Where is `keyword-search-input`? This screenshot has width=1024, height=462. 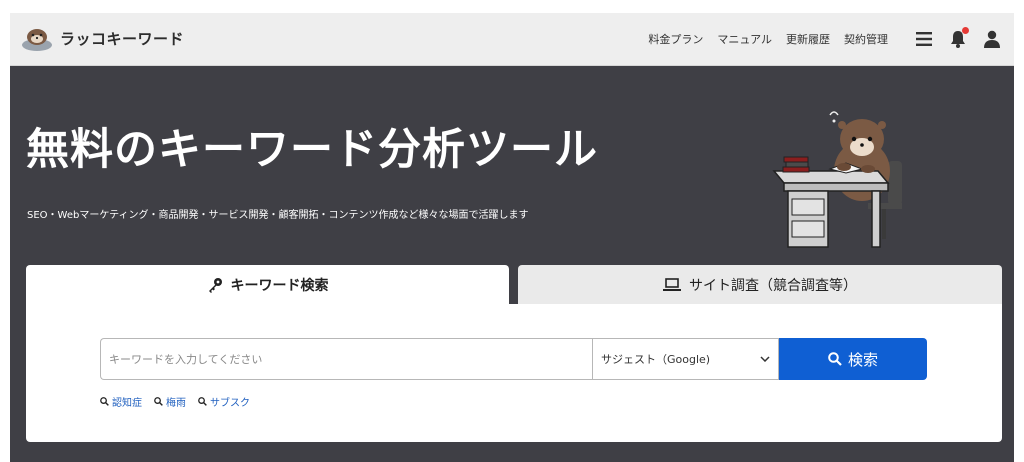 keyword-search-input is located at coordinates (346, 359).